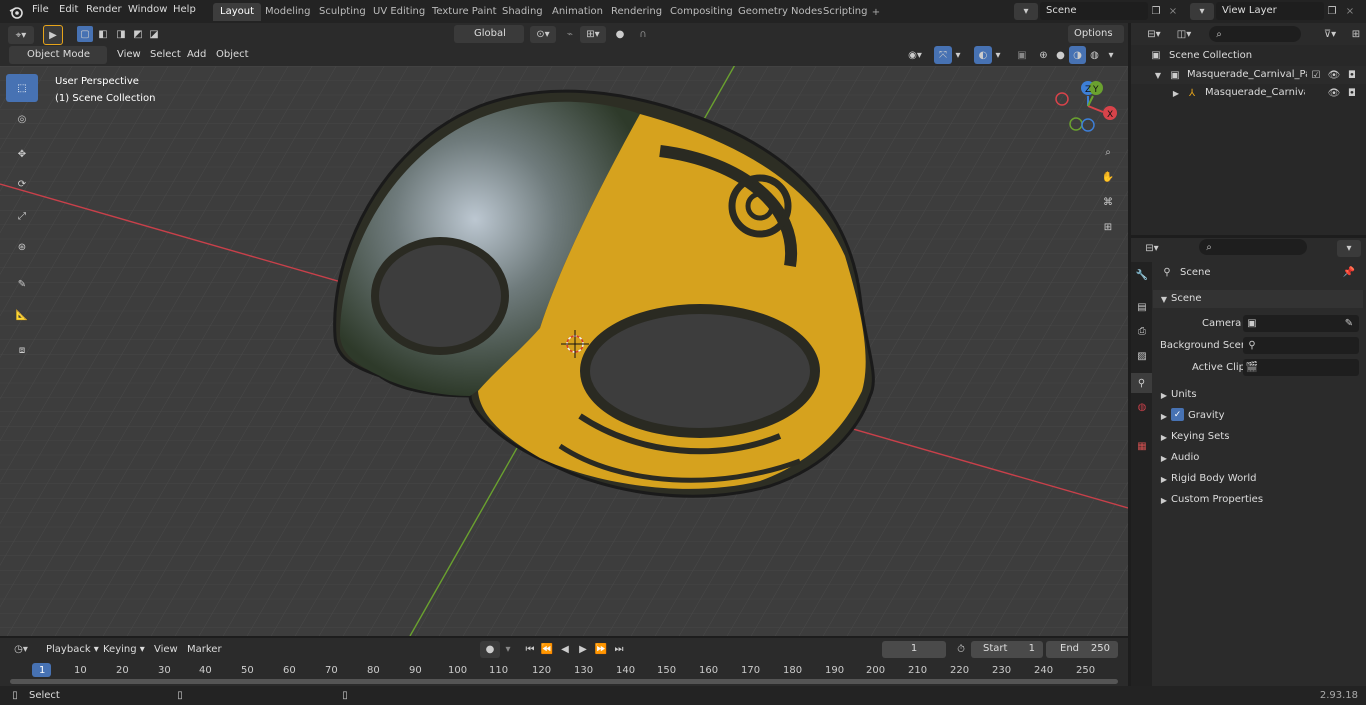 This screenshot has width=1366, height=705. What do you see at coordinates (22, 284) in the screenshot?
I see `annotate-tool-icon: ✎` at bounding box center [22, 284].